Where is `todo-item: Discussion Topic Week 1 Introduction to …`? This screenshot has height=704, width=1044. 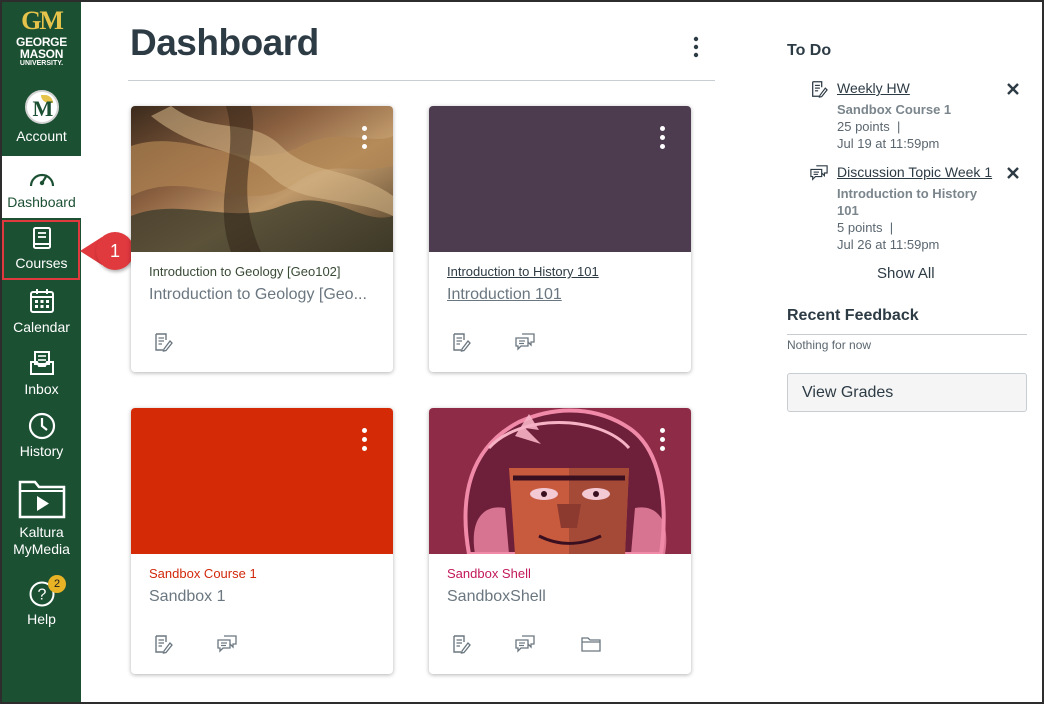
todo-item: Discussion Topic Week 1 Introduction to … is located at coordinates (920, 210).